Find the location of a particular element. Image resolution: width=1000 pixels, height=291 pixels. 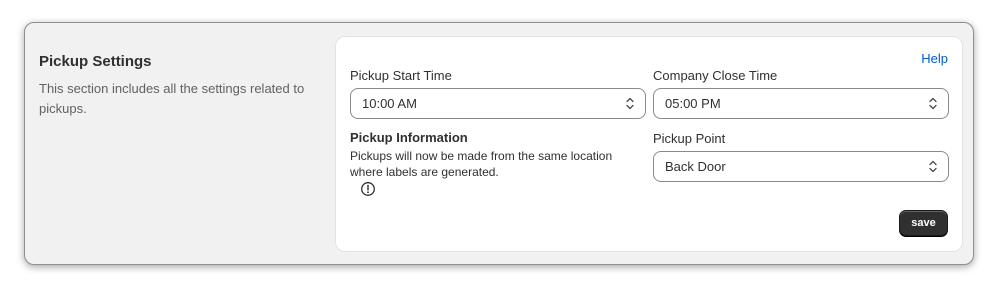

company-close-time-label: Company Close Time is located at coordinates (715, 75).